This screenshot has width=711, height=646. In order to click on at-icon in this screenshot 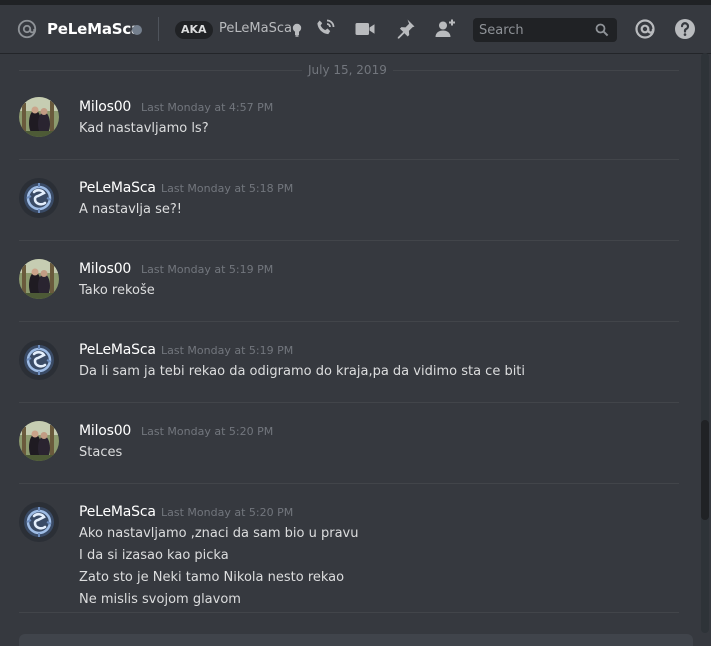, I will do `click(27, 29)`.